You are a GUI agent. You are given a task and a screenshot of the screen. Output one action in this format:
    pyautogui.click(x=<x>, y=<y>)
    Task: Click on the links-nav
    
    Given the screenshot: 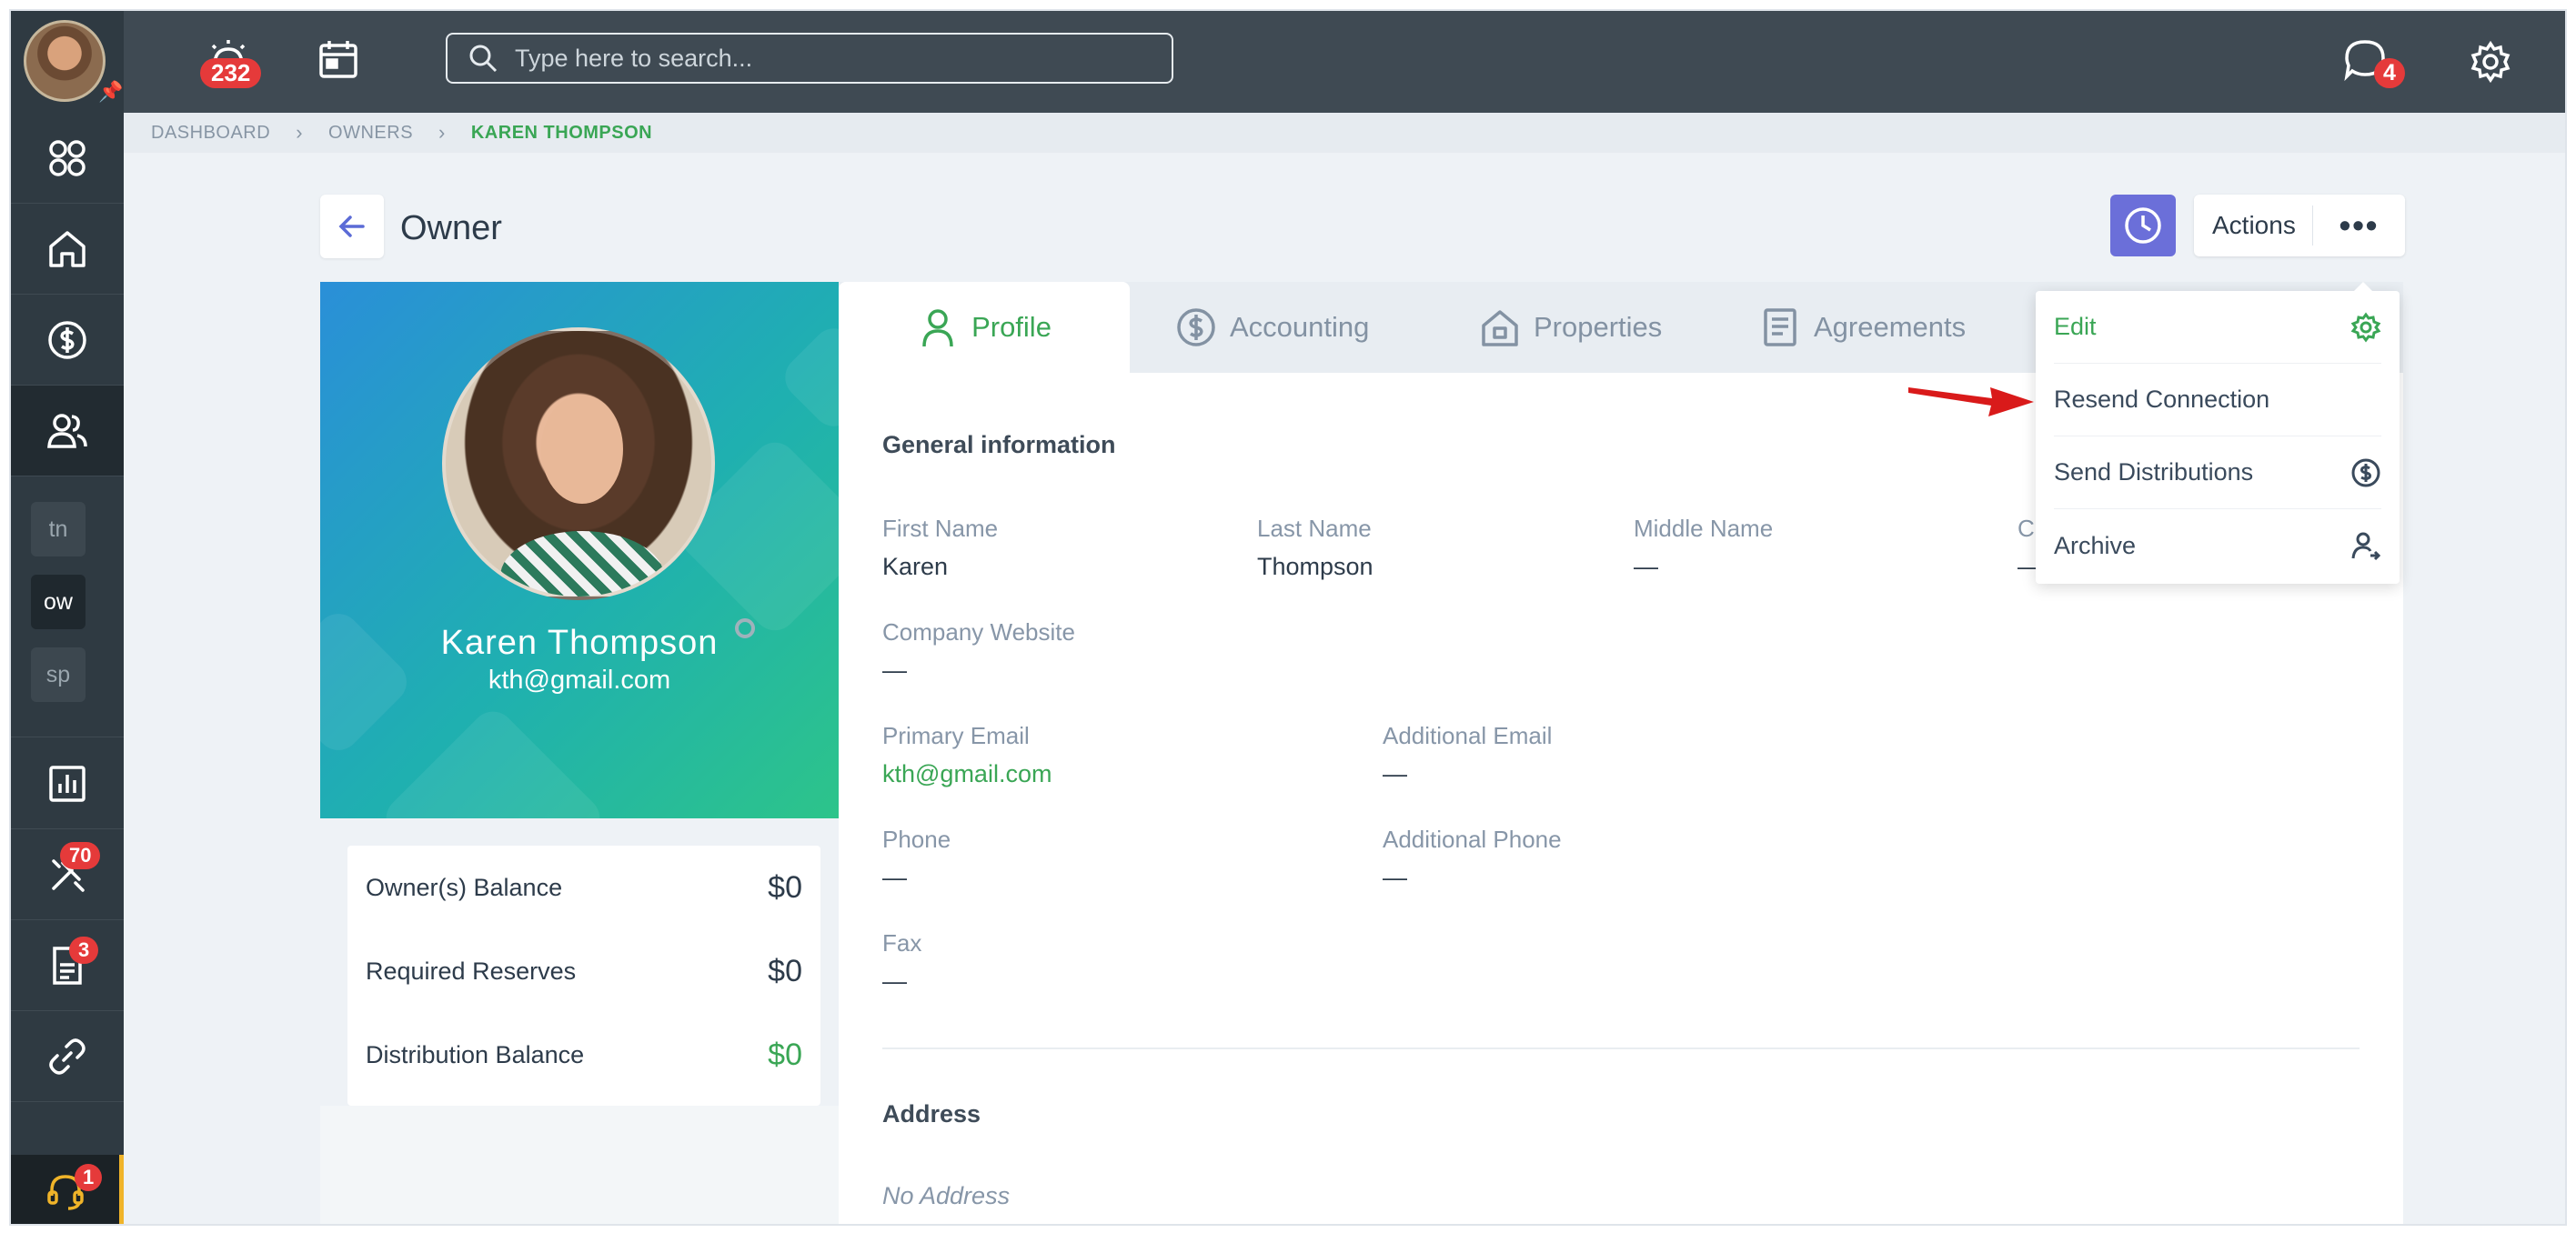 What is the action you would take?
    pyautogui.click(x=67, y=1056)
    